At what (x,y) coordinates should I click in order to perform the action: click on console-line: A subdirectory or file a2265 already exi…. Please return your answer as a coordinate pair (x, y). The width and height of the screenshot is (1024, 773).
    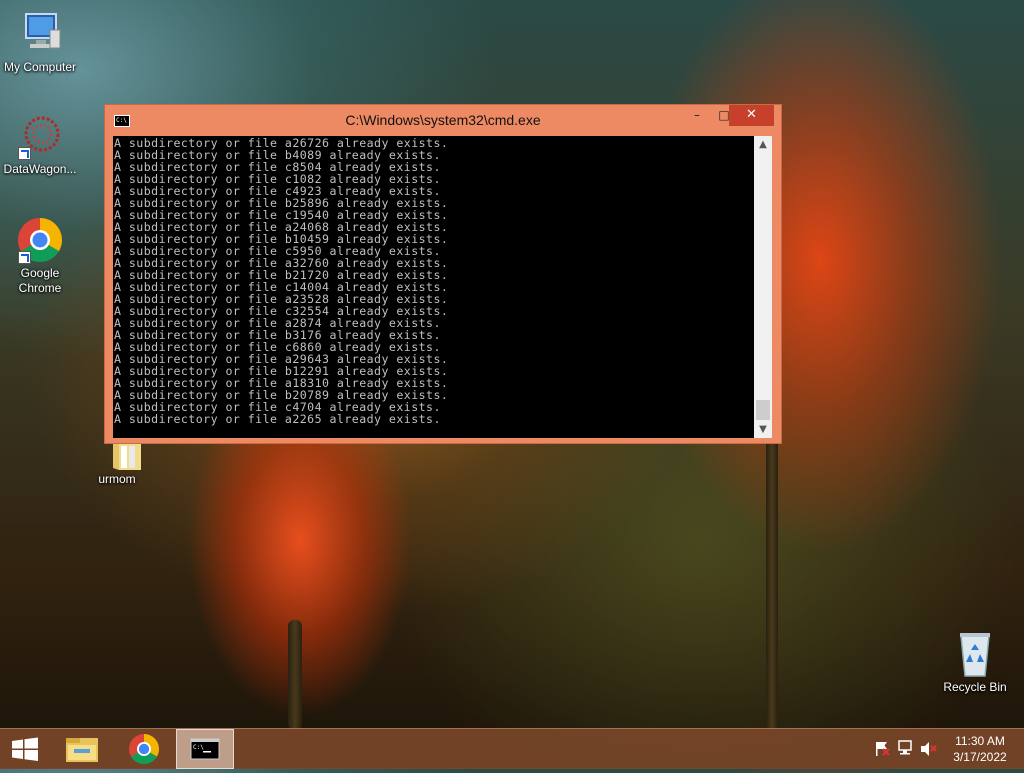
    Looking at the image, I should click on (277, 419).